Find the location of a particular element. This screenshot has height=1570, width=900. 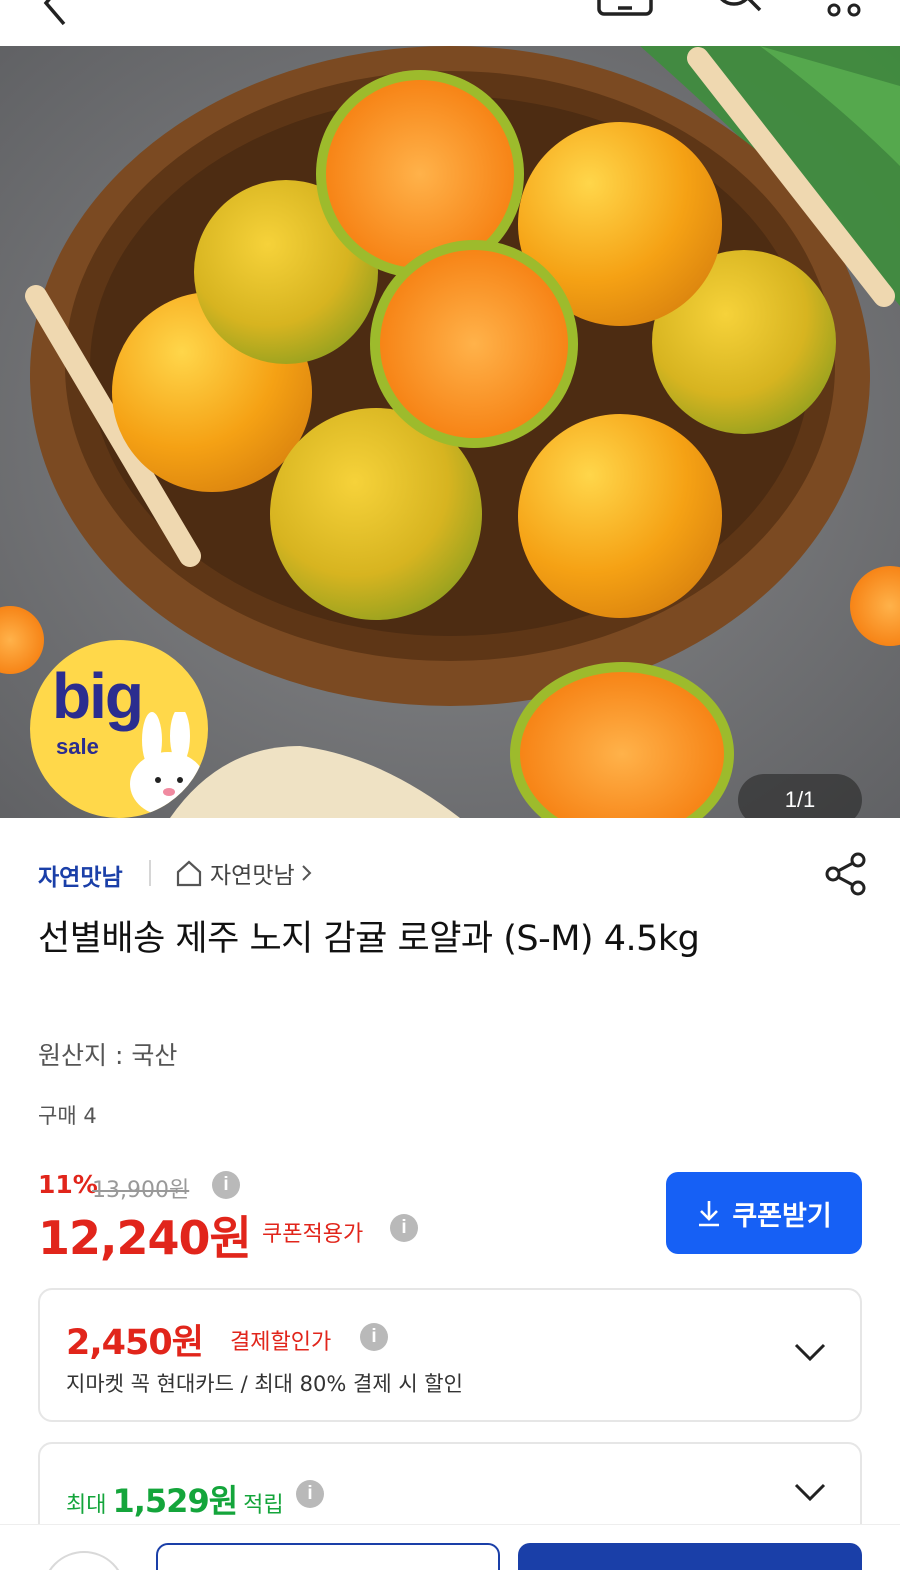

sale-price: 12,240원 is located at coordinates (145, 1238).